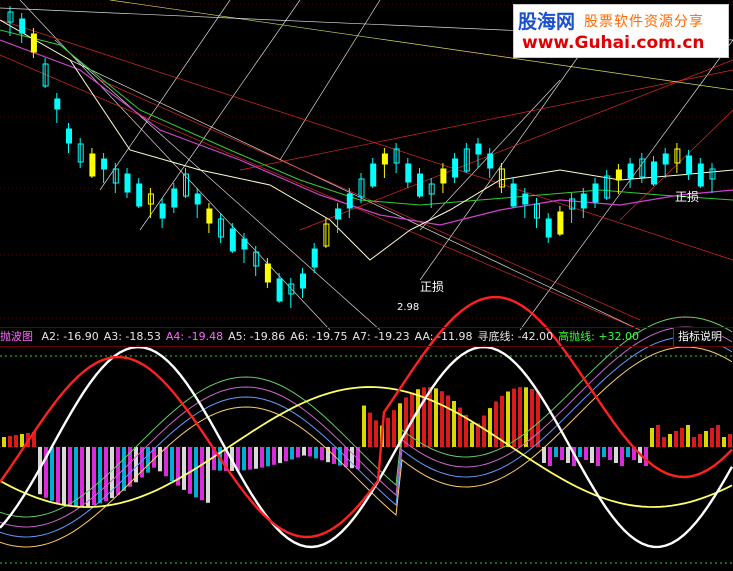  I want to click on low-price-annotation: 2.98, so click(408, 307).